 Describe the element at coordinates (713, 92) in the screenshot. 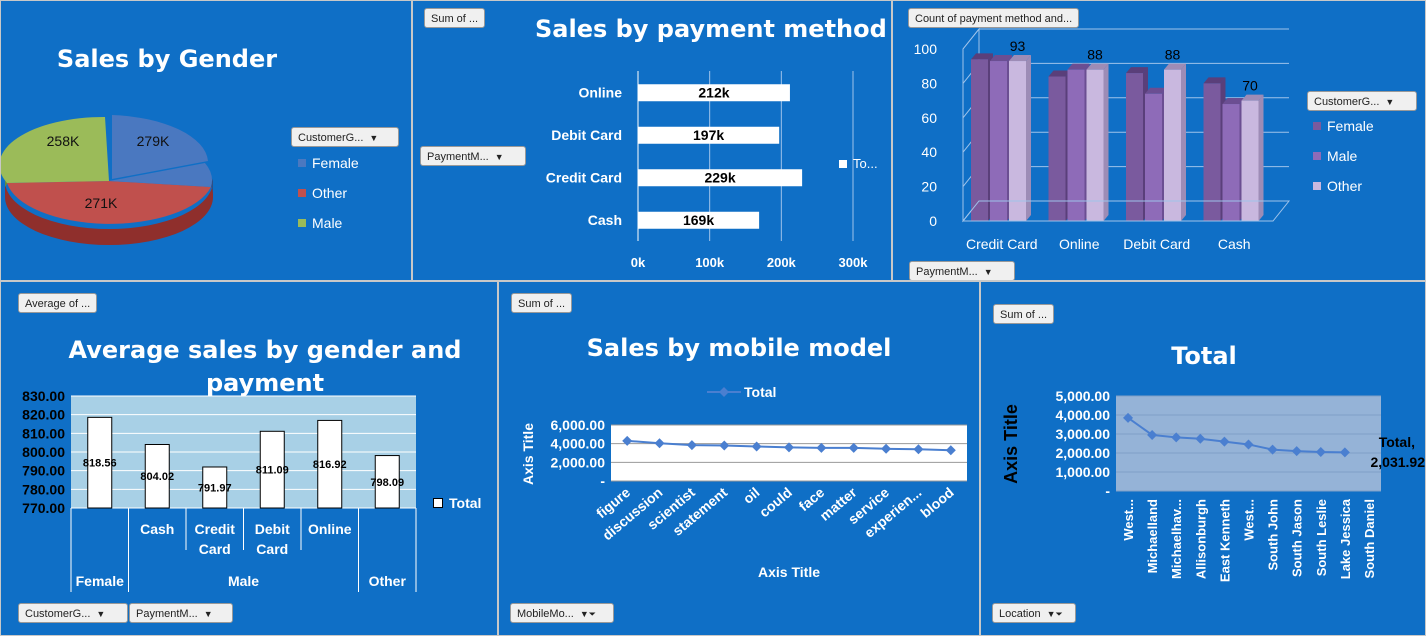

I see `bar-value-label: 212k` at that location.